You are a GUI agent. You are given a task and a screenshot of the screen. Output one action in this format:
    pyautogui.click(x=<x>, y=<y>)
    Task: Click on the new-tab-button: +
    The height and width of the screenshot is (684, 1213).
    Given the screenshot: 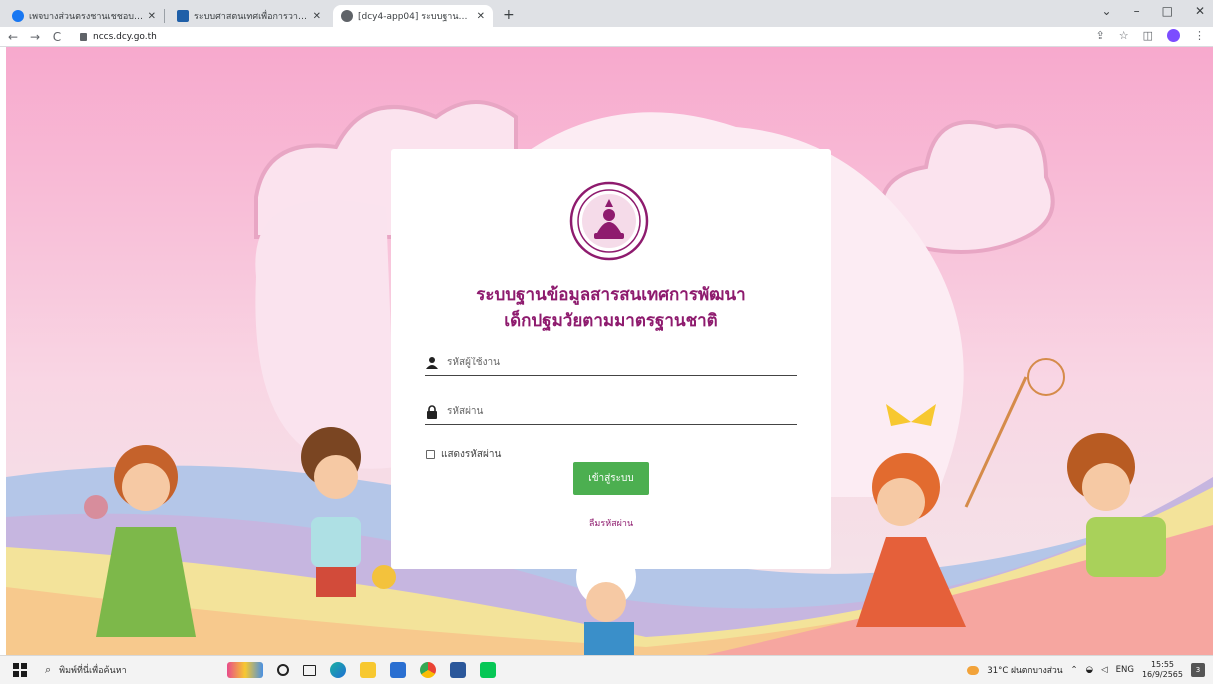 What is the action you would take?
    pyautogui.click(x=509, y=15)
    